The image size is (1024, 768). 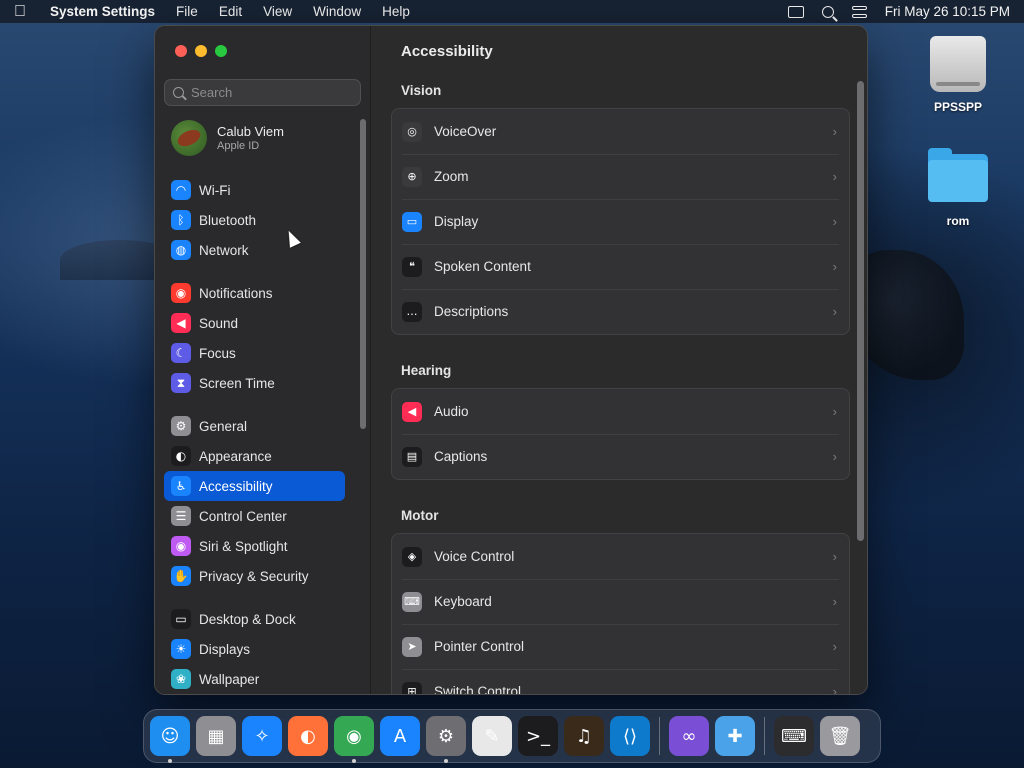 What do you see at coordinates (189, 138) in the screenshot?
I see `avatar` at bounding box center [189, 138].